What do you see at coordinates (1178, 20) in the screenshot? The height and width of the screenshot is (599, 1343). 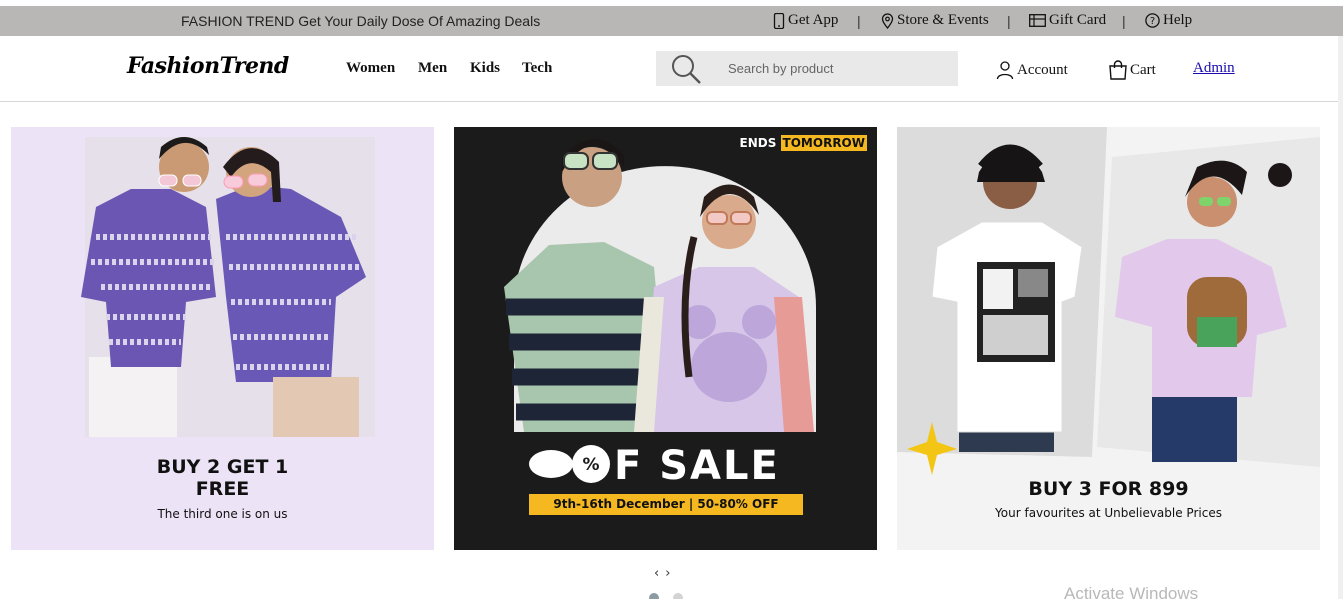 I see `help-label: Help` at bounding box center [1178, 20].